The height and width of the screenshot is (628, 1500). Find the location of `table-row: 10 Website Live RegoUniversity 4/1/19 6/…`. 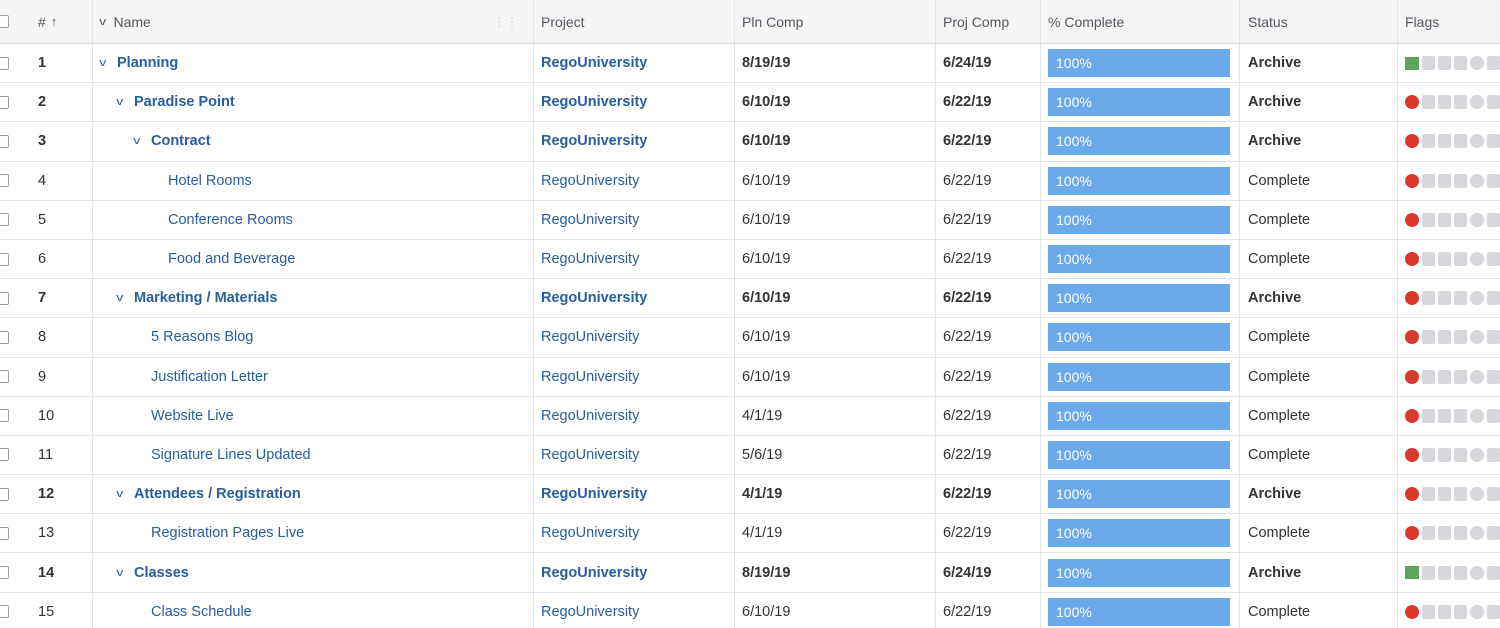

table-row: 10 Website Live RegoUniversity 4/1/19 6/… is located at coordinates (750, 416).